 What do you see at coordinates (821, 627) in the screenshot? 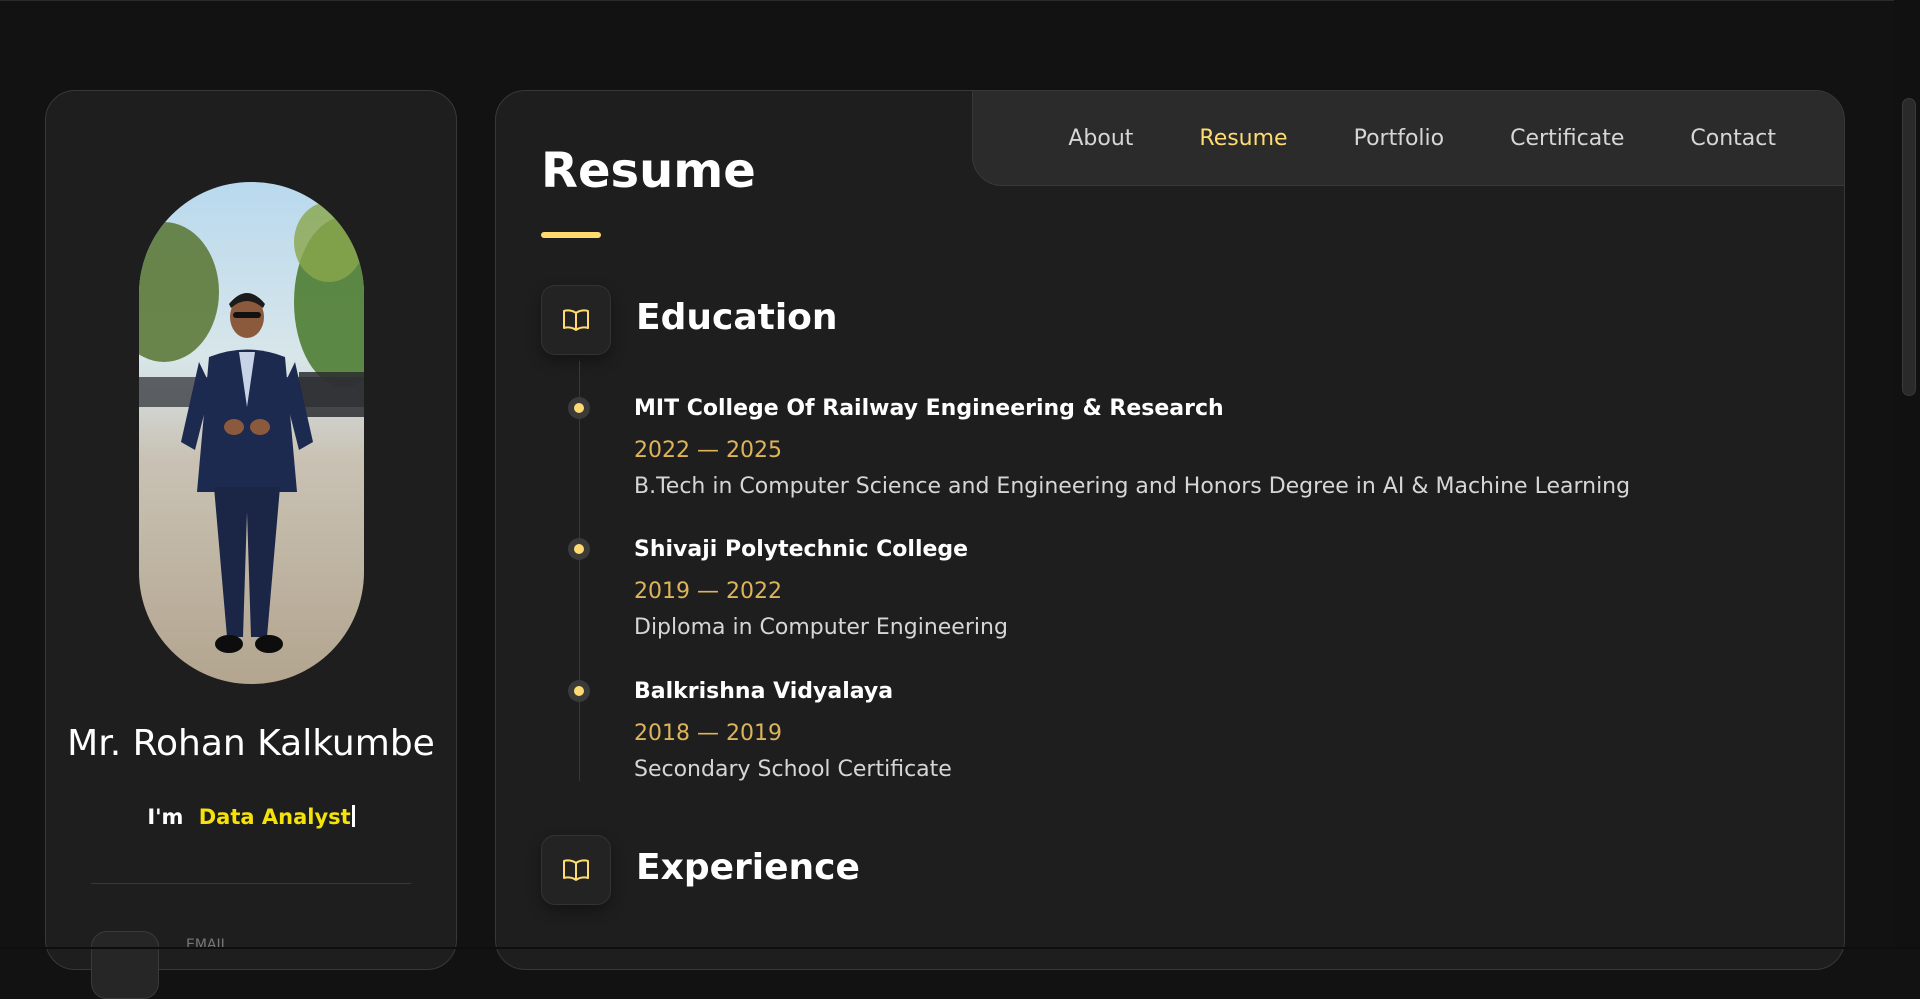
I see `education-description: Diploma in Computer Engineering` at bounding box center [821, 627].